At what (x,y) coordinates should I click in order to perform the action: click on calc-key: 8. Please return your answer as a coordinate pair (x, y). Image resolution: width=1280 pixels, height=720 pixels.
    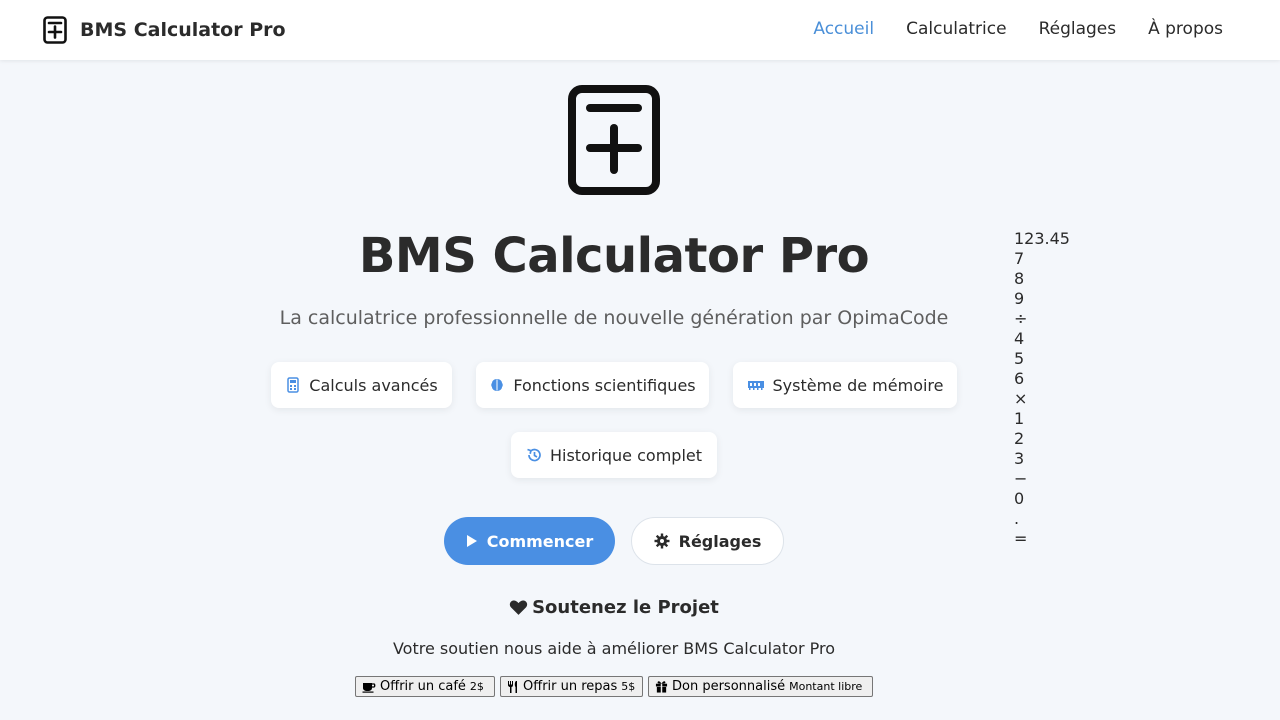
    Looking at the image, I should click on (1042, 279).